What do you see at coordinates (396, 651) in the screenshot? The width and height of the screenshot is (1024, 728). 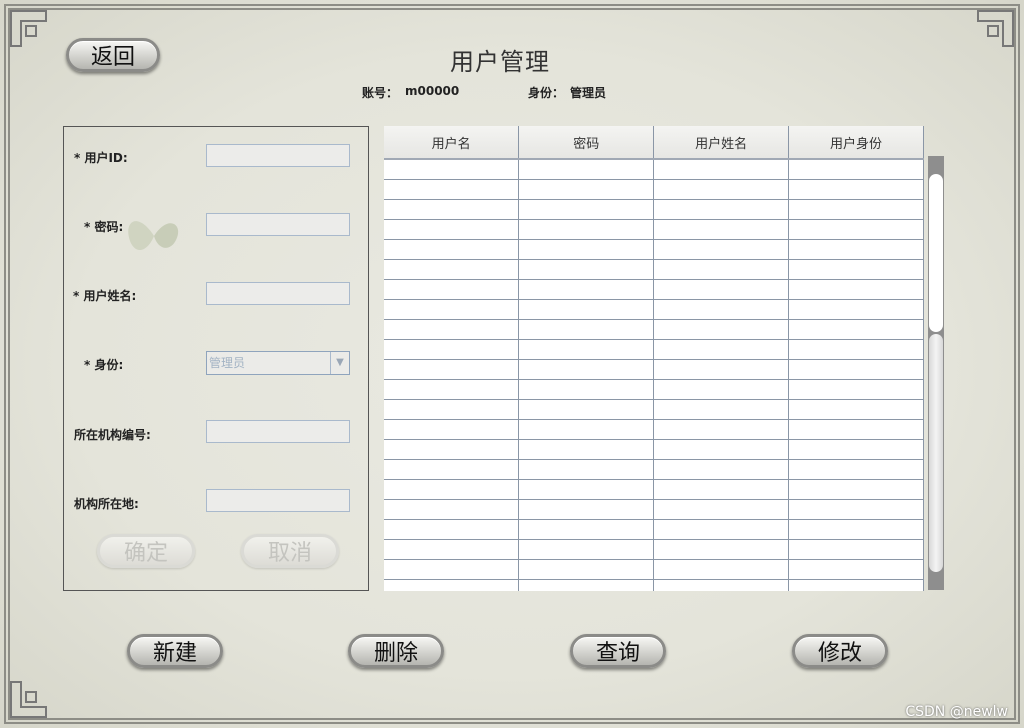 I see `delete-button: 删除` at bounding box center [396, 651].